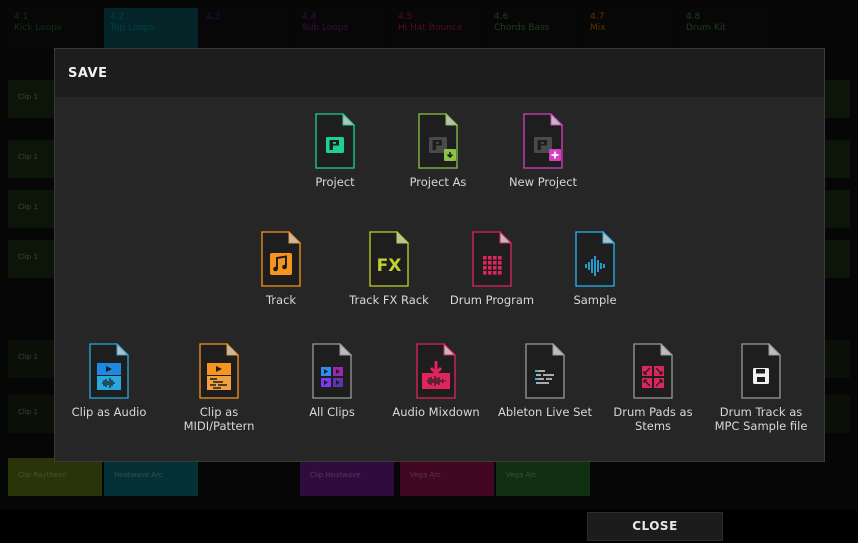 The width and height of the screenshot is (858, 543). Describe the element at coordinates (88, 73) in the screenshot. I see `dialog-title: SAVE` at that location.